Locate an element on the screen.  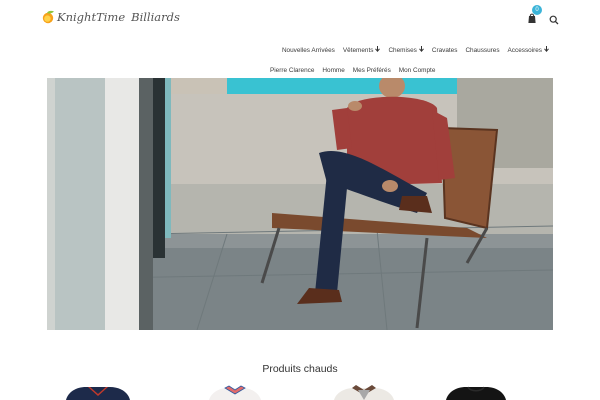
brand-name-part1: KnightTime is located at coordinates (91, 17).